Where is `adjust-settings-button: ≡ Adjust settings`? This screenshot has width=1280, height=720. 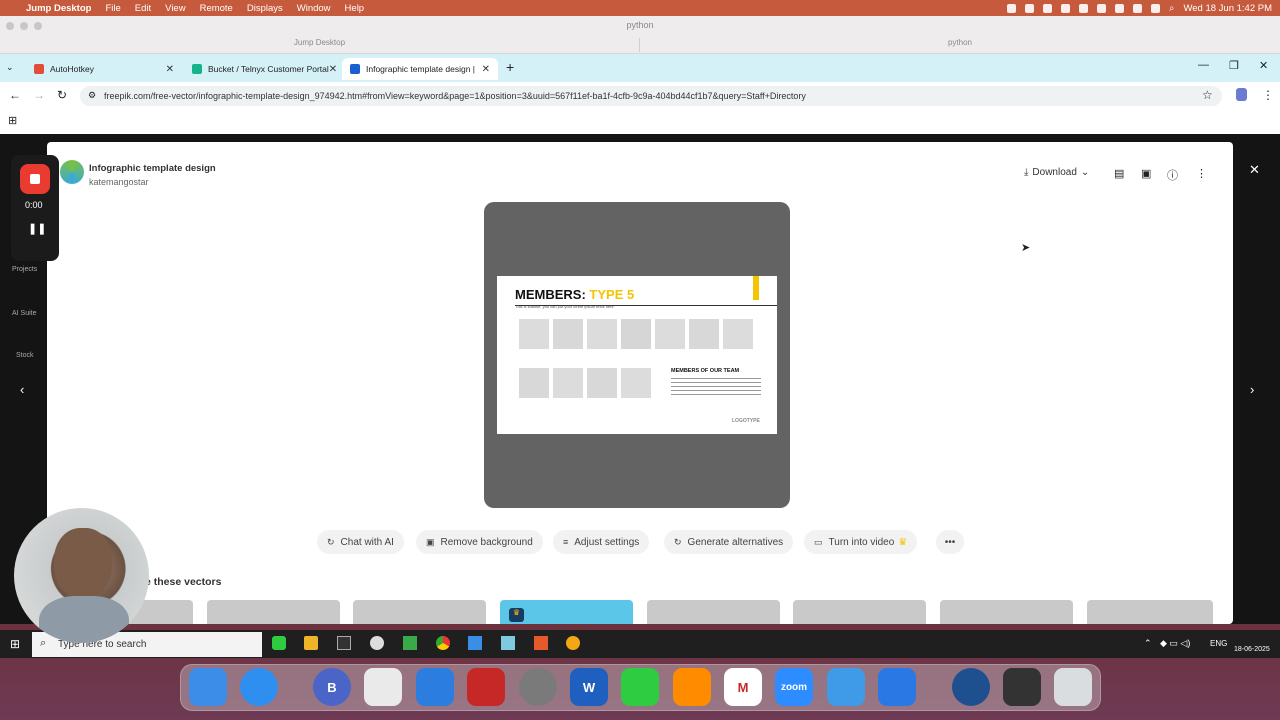 adjust-settings-button: ≡ Adjust settings is located at coordinates (601, 542).